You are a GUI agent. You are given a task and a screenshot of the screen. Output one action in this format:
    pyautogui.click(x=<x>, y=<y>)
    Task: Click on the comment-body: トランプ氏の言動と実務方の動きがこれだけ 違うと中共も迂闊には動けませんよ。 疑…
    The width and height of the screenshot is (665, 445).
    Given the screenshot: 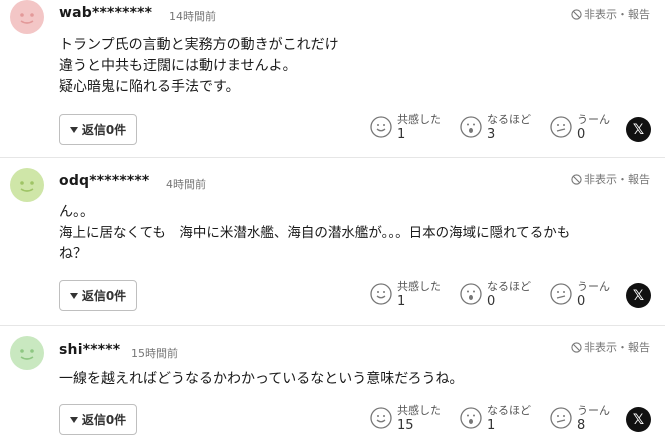 What is the action you would take?
    pyautogui.click(x=359, y=66)
    